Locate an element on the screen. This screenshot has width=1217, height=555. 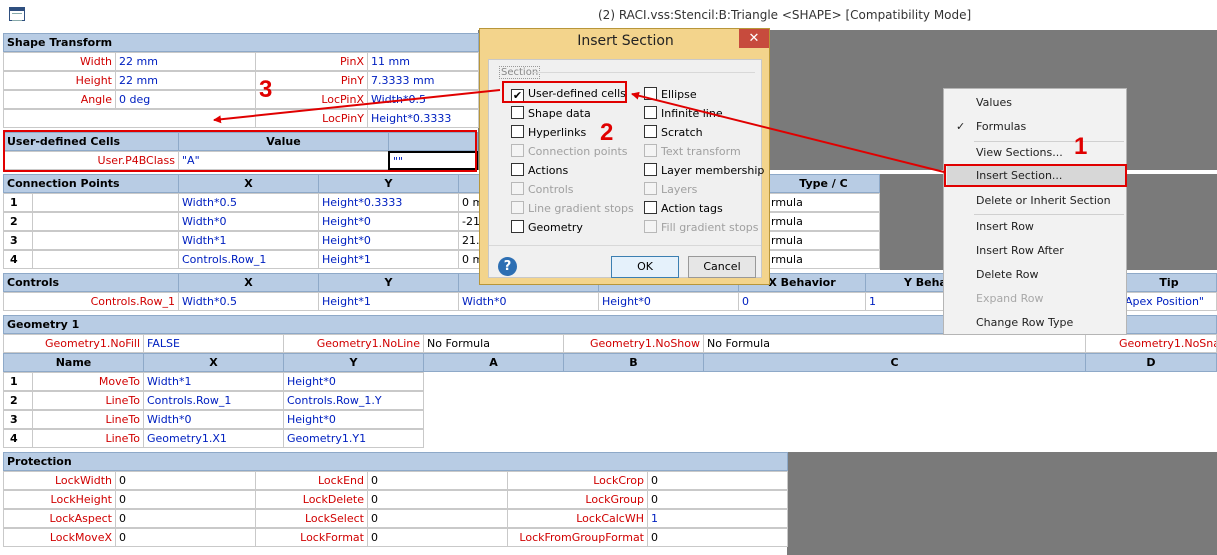
annotation-arrows is located at coordinates (579, 131).